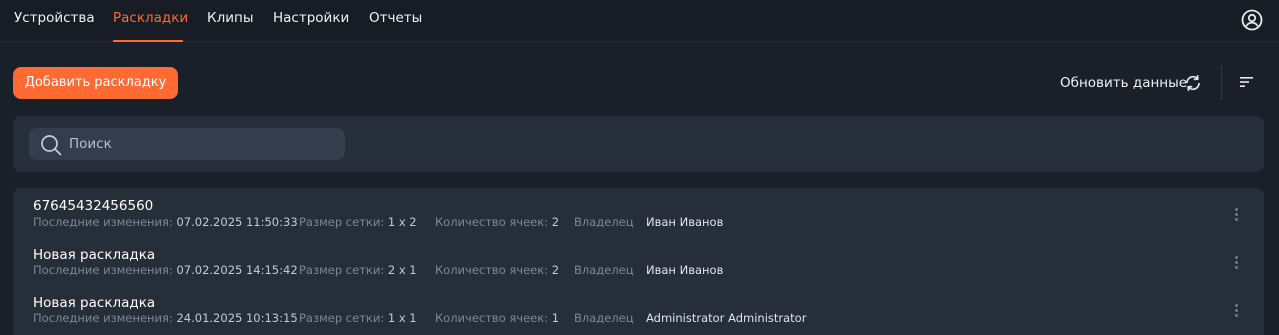  Describe the element at coordinates (150, 26) in the screenshot. I see `nav-tab-layouts: Раскладки` at that location.